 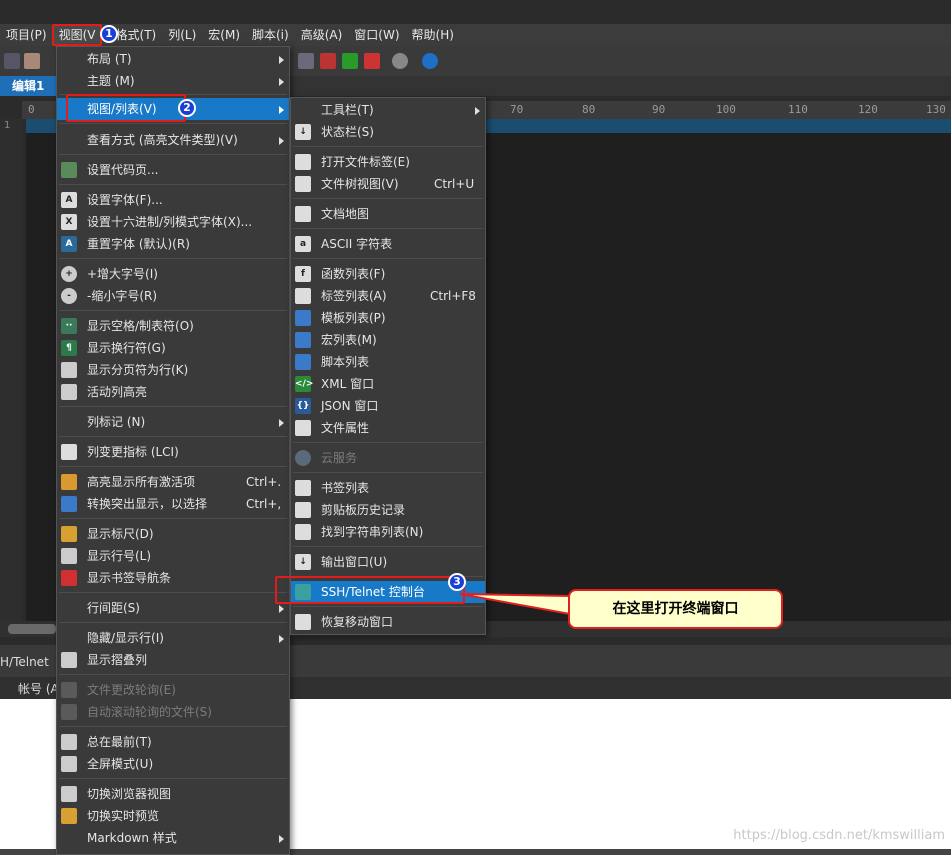 I want to click on zoom-out-icon: -, so click(x=69, y=296).